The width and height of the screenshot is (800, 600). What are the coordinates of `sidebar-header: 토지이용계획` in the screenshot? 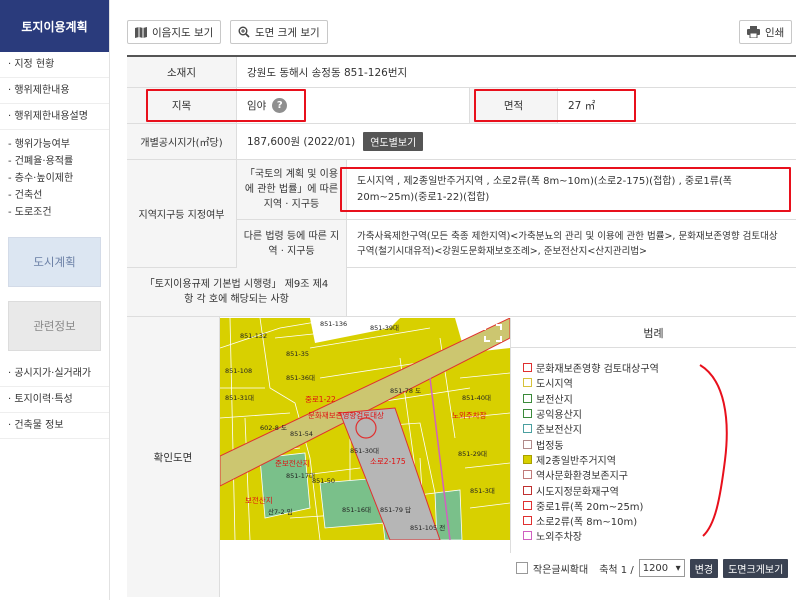 It's located at (54, 26).